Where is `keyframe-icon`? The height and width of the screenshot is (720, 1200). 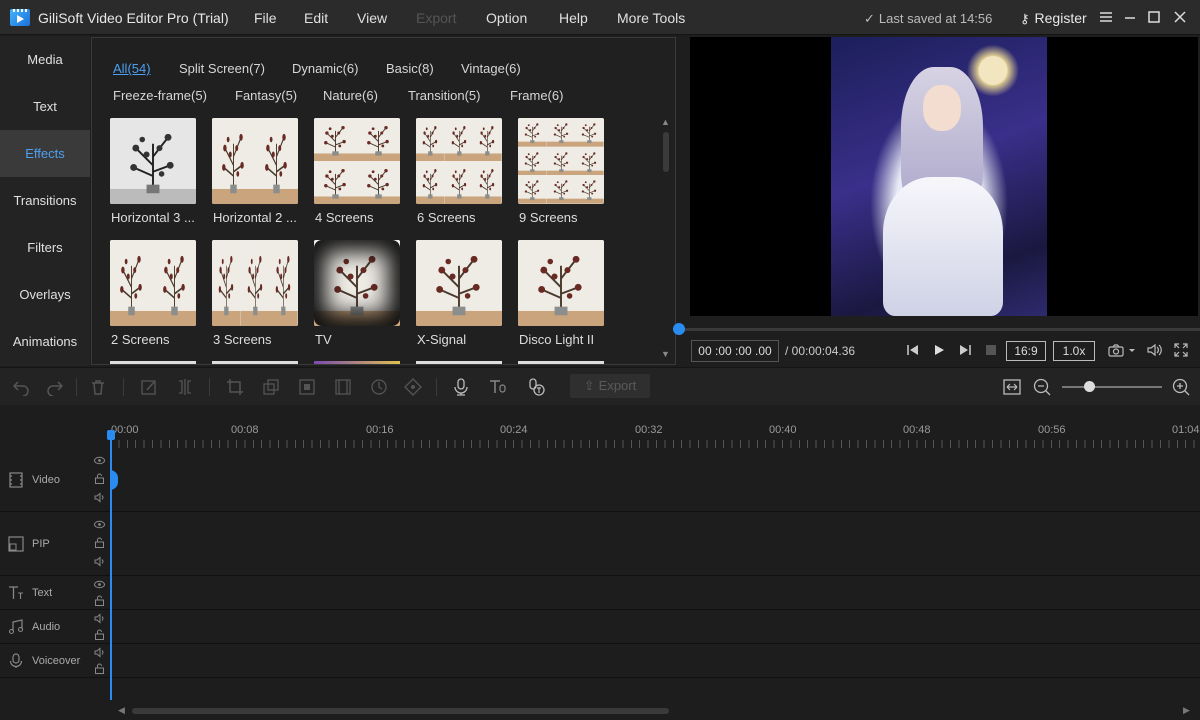 keyframe-icon is located at coordinates (413, 387).